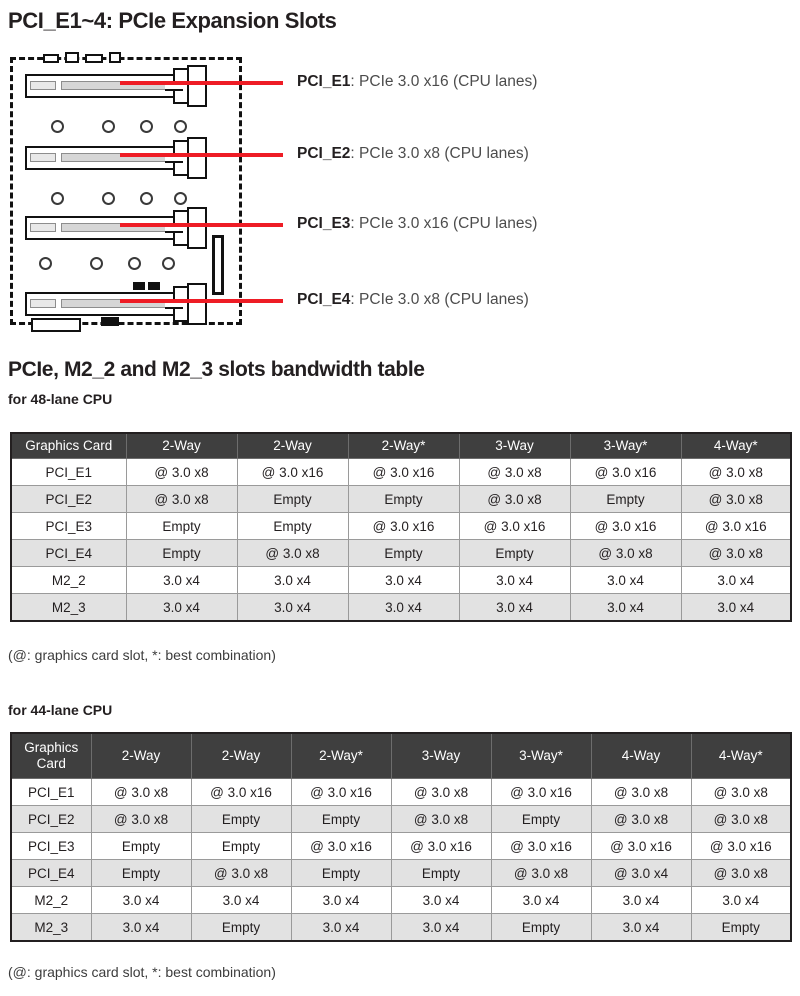  I want to click on table-48-cell-3-0: Empty, so click(181, 553).